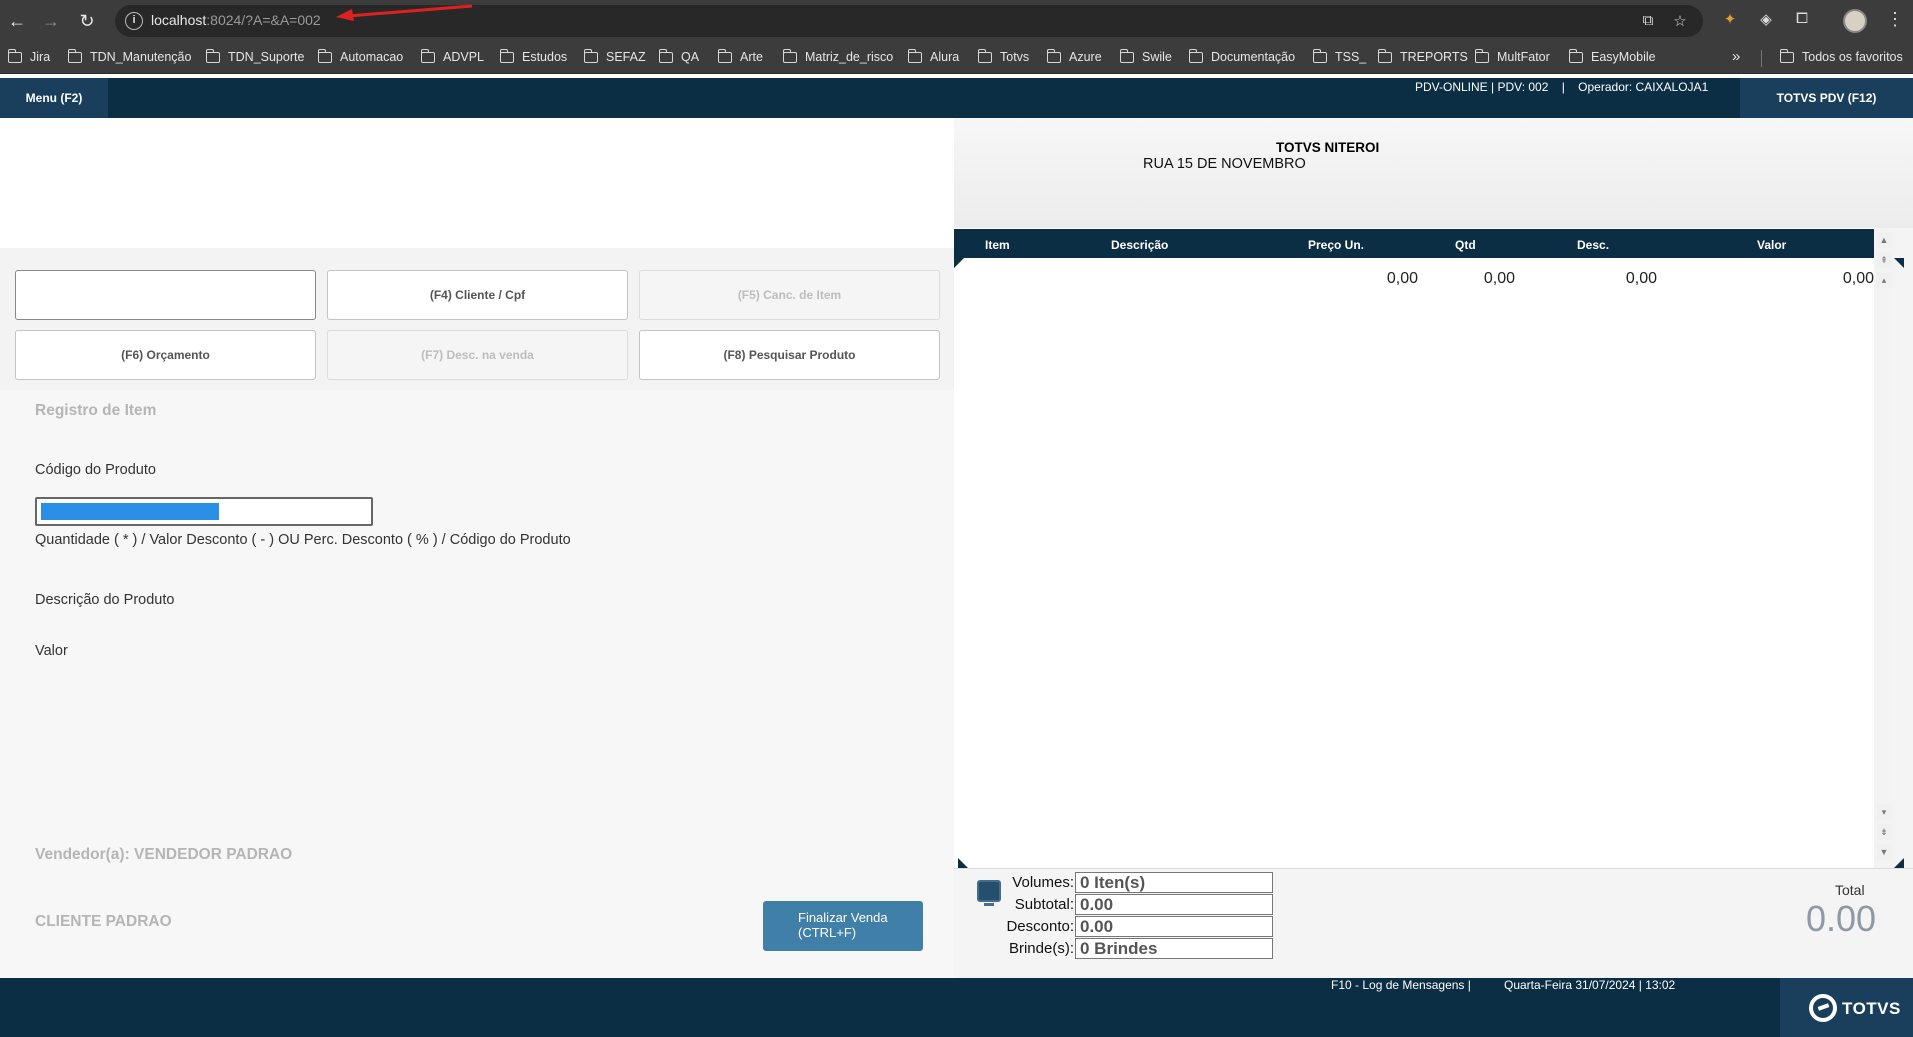 This screenshot has width=1913, height=1037. I want to click on selected-text-highlight, so click(130, 511).